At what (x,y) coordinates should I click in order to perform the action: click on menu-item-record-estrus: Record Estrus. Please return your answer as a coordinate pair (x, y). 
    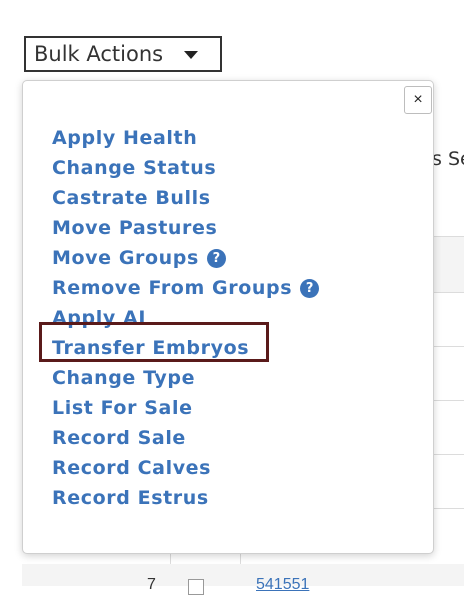
    Looking at the image, I should click on (185, 498).